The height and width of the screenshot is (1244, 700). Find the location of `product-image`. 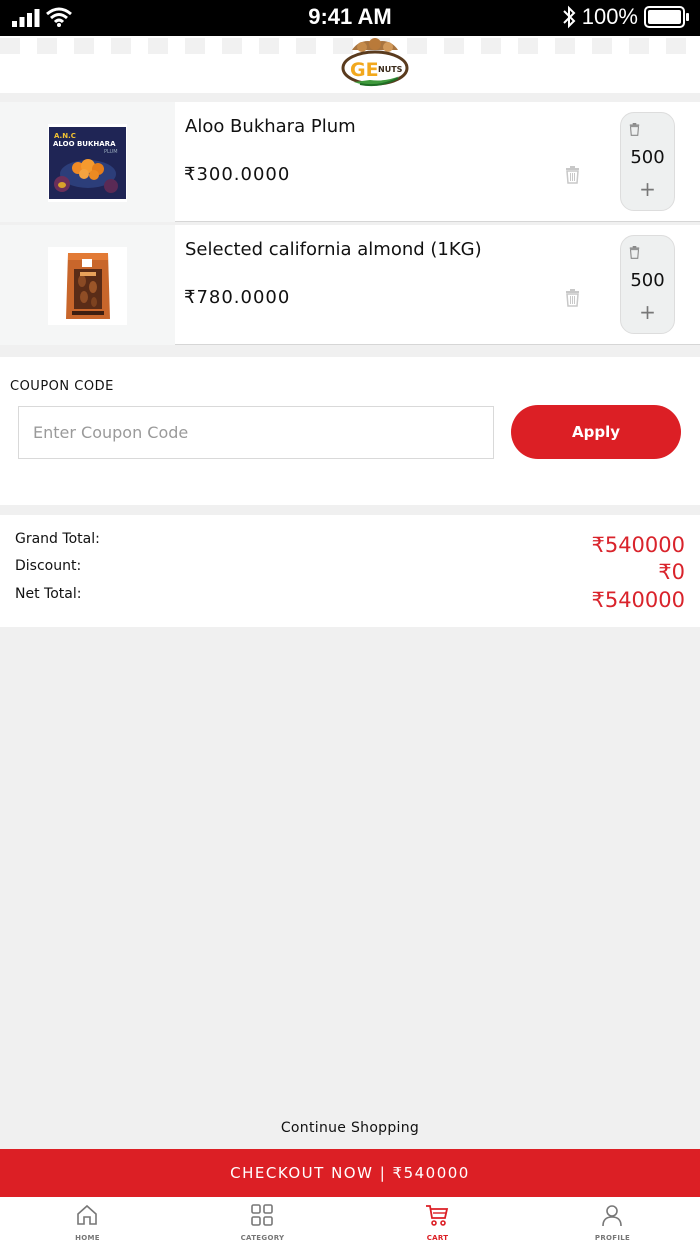

product-image is located at coordinates (87, 286).